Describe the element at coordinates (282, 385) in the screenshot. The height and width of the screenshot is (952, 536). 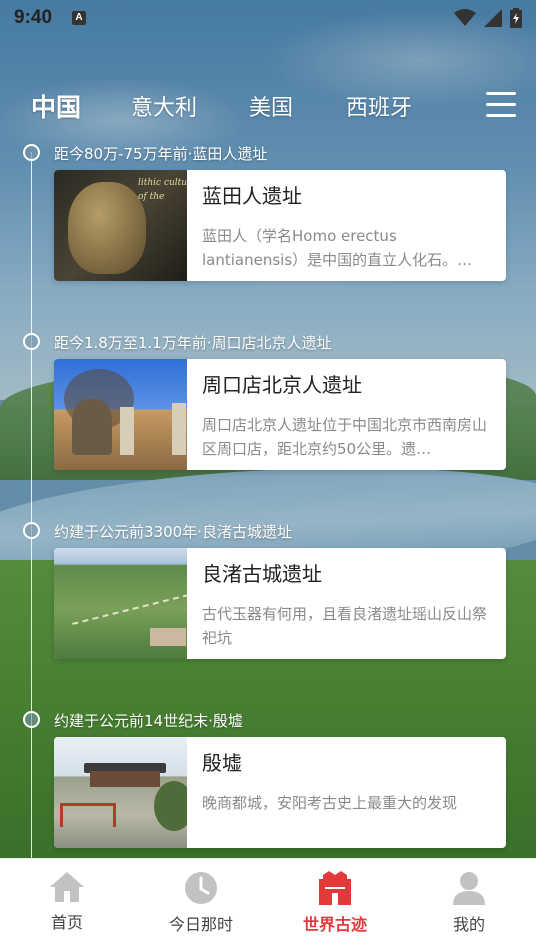
I see `site-title: 周口店北京人遗址` at that location.